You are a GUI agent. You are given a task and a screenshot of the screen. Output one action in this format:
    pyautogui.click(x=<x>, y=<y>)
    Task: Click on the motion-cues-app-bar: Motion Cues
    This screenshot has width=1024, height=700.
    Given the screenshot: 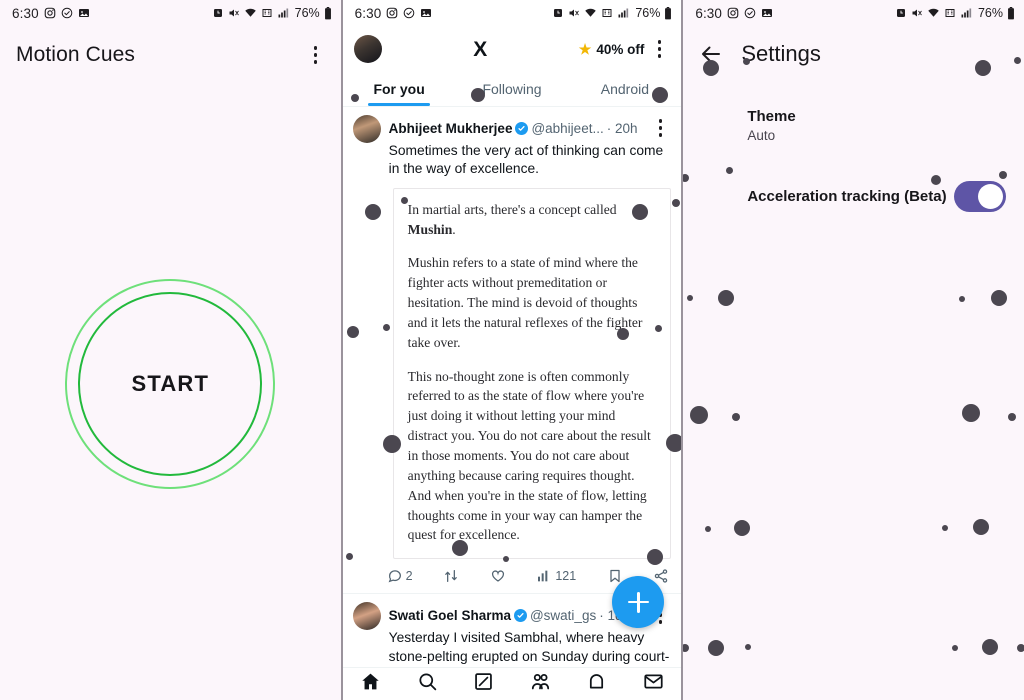 What is the action you would take?
    pyautogui.click(x=170, y=55)
    